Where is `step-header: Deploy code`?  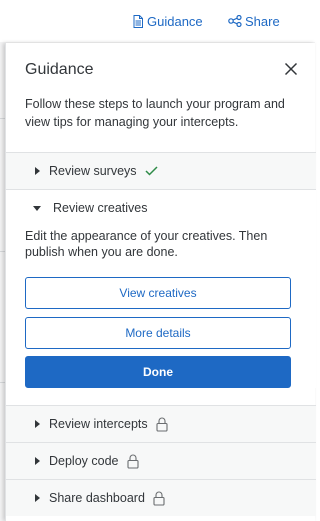 step-header: Deploy code is located at coordinates (161, 461).